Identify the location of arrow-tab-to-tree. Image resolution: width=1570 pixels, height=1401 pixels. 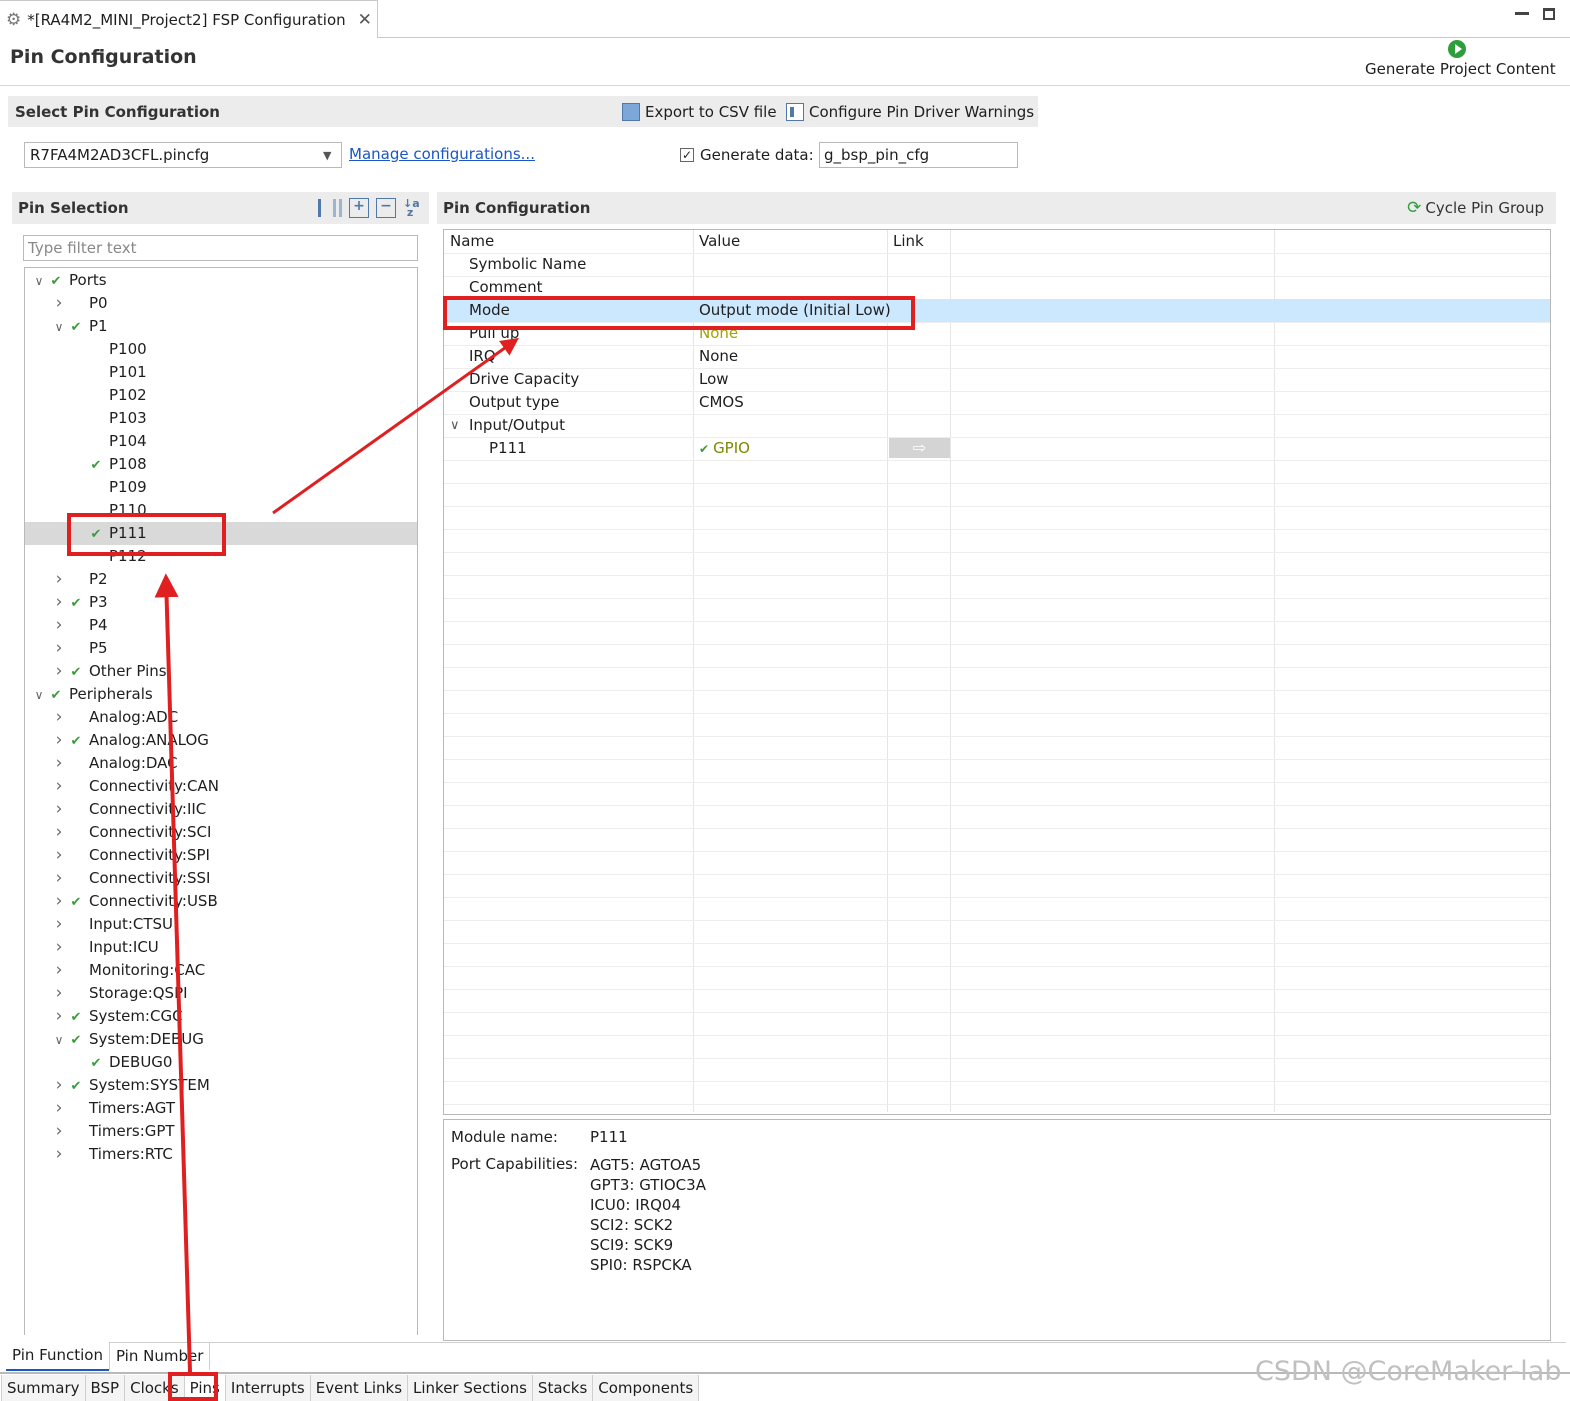
(173, 973).